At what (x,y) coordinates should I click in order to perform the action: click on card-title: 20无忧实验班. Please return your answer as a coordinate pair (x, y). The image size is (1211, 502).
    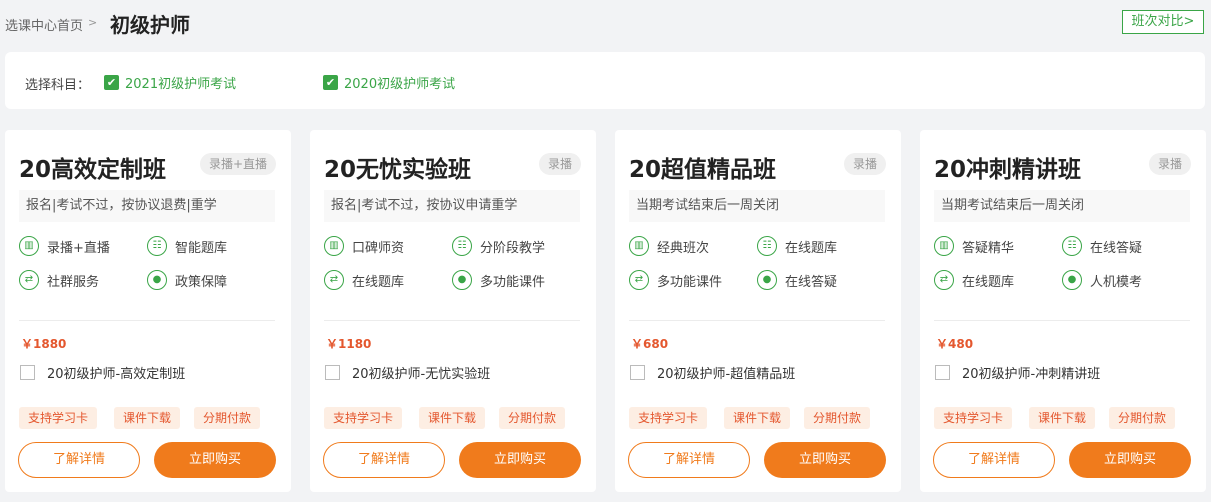
    Looking at the image, I should click on (398, 170).